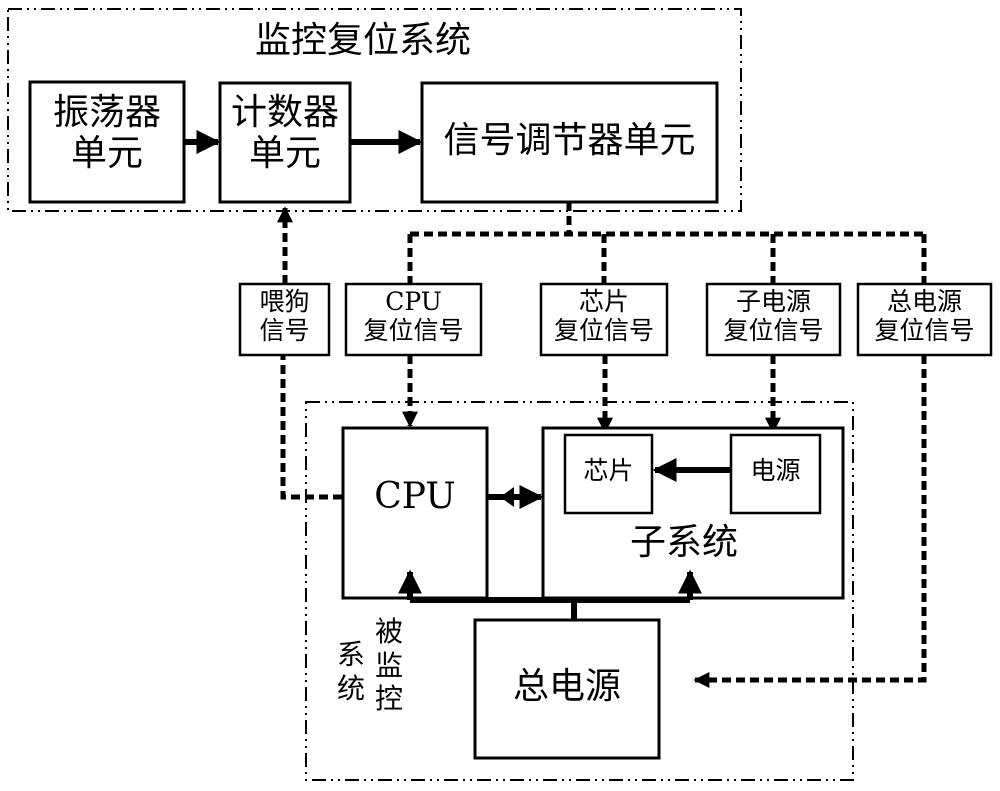 The width and height of the screenshot is (1000, 791). What do you see at coordinates (415, 496) in the screenshot?
I see `cpu-label: CPU` at bounding box center [415, 496].